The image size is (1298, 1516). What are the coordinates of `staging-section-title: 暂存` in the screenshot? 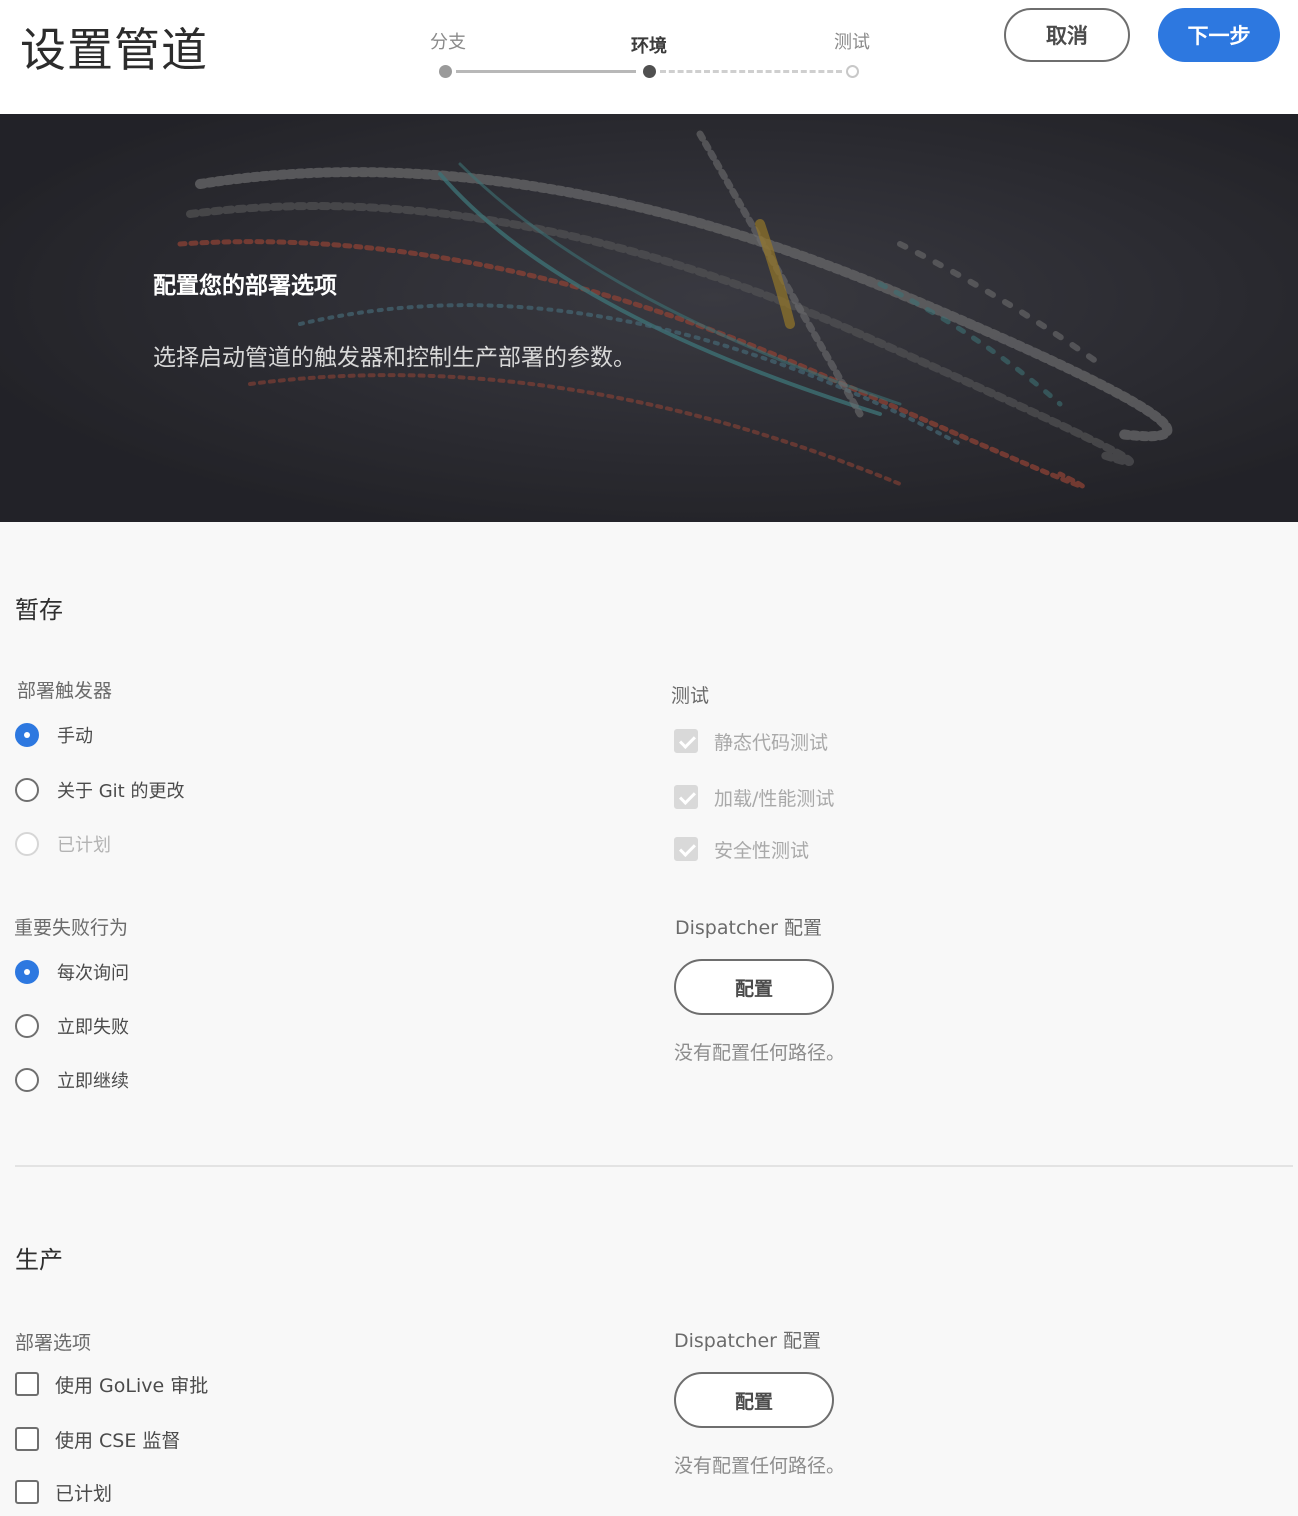 It's located at (39, 610).